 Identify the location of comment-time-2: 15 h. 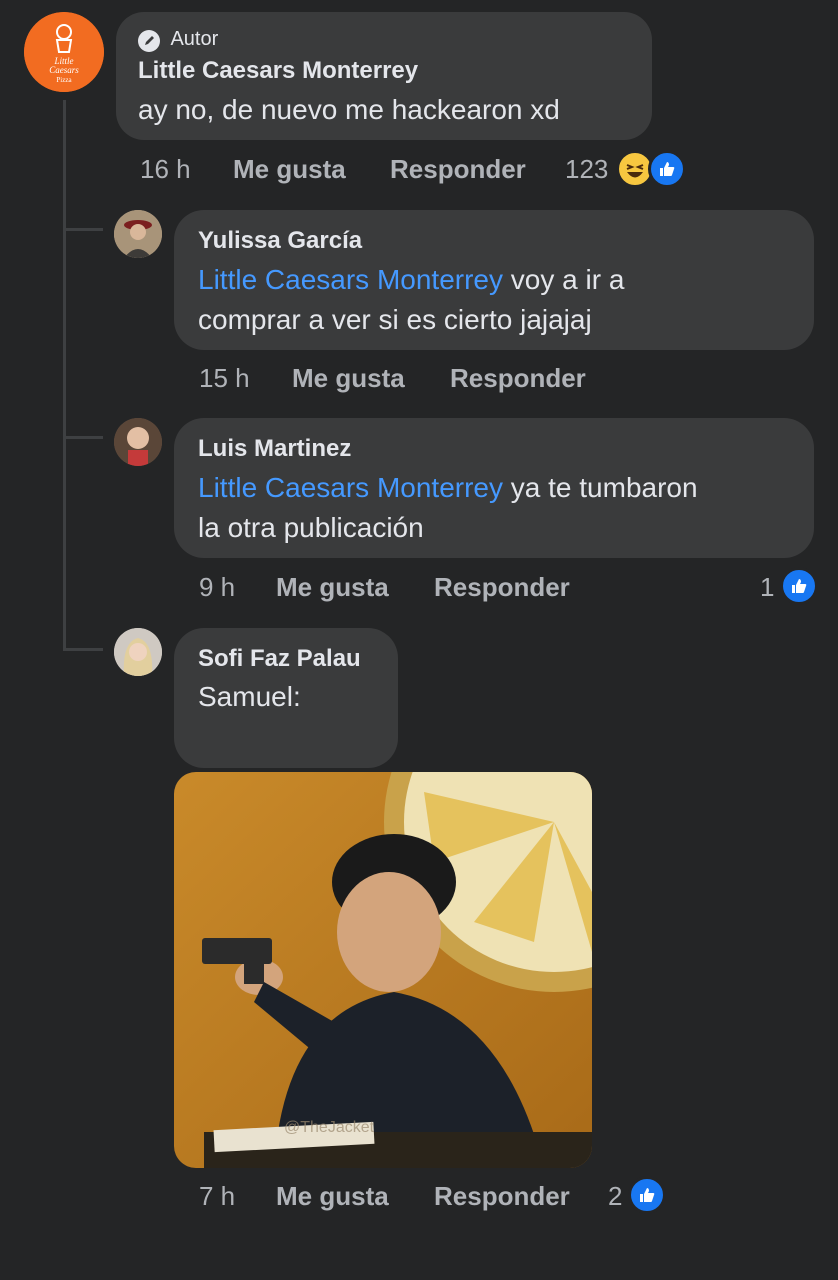
(224, 378).